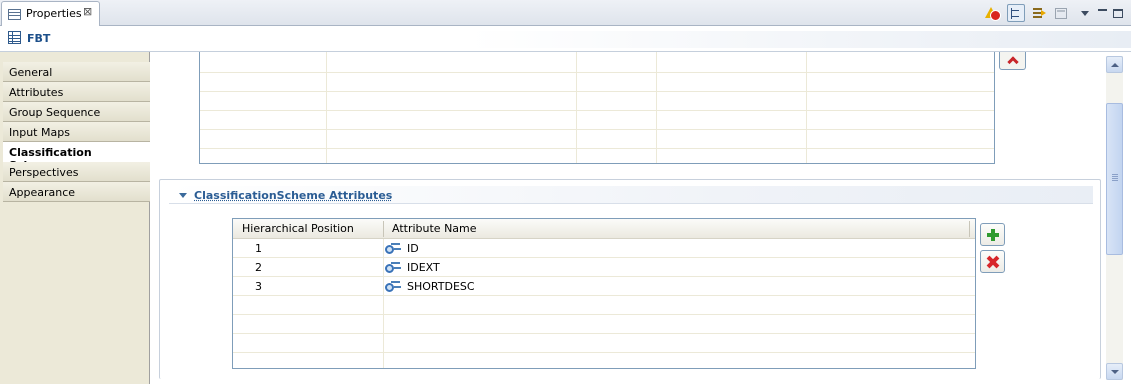 The height and width of the screenshot is (384, 1131). Describe the element at coordinates (604, 286) in the screenshot. I see `table-row: 3 SHORTDESC` at that location.